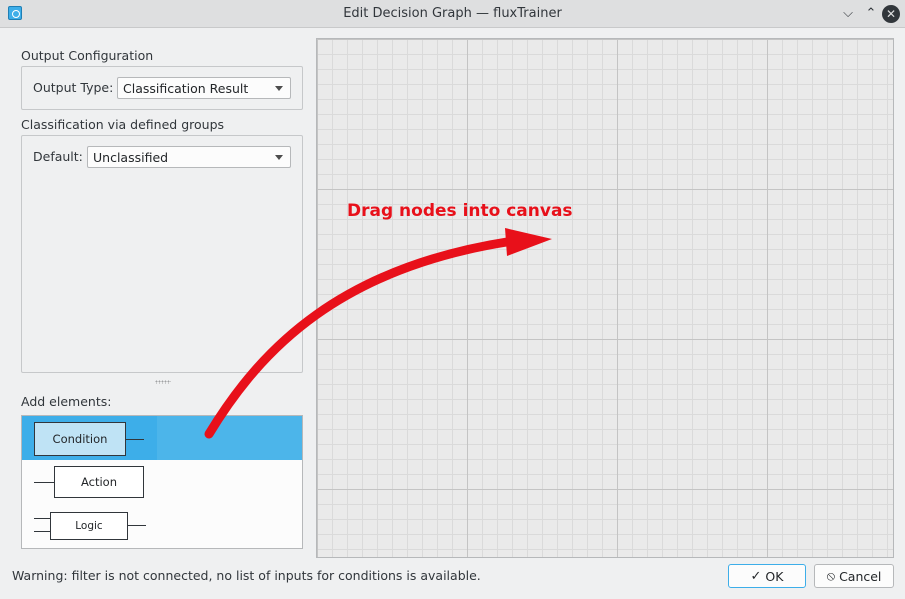  Describe the element at coordinates (860, 576) in the screenshot. I see `cancel-button-label: Cancel` at that location.